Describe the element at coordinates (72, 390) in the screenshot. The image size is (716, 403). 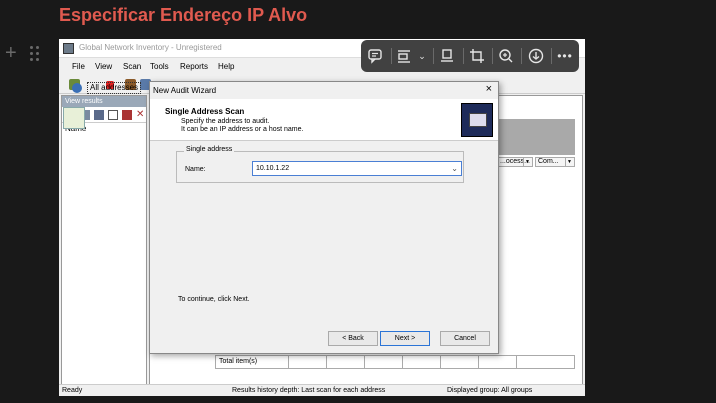
I see `status-ready: Ready` at that location.